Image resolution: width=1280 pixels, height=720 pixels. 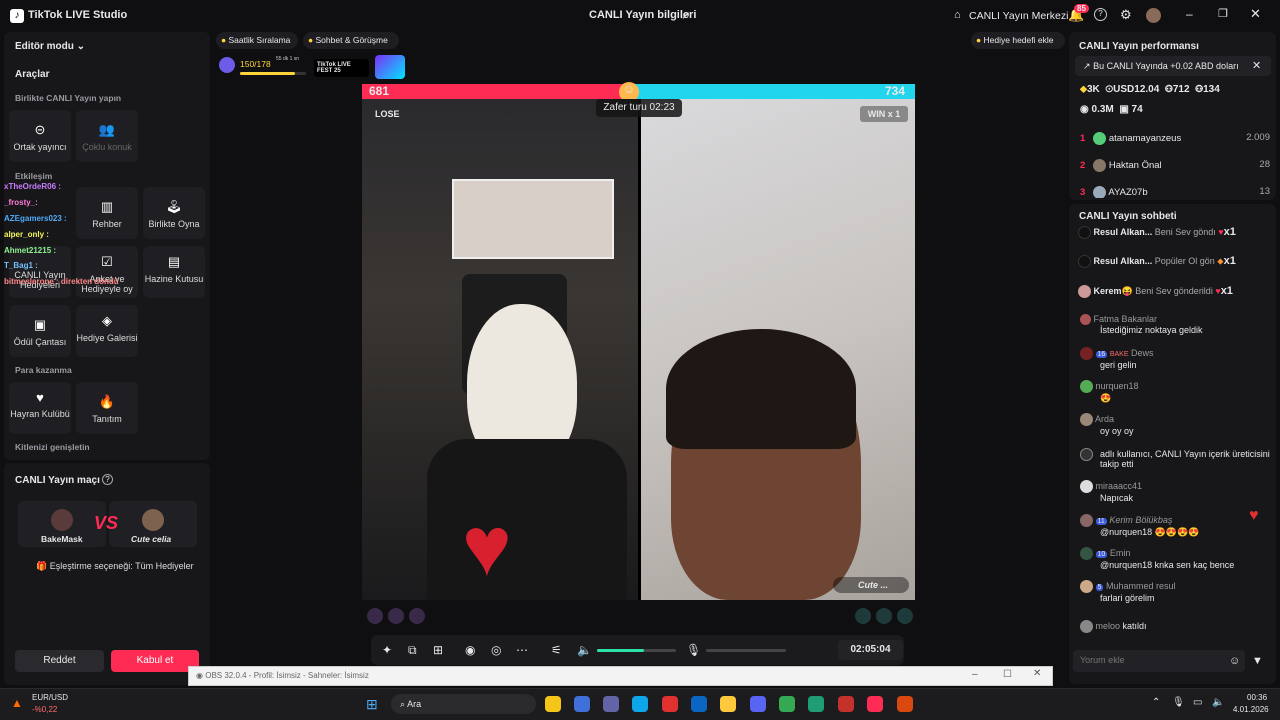 What do you see at coordinates (438, 650) in the screenshot?
I see `add-source-icon: ⊞` at bounding box center [438, 650].